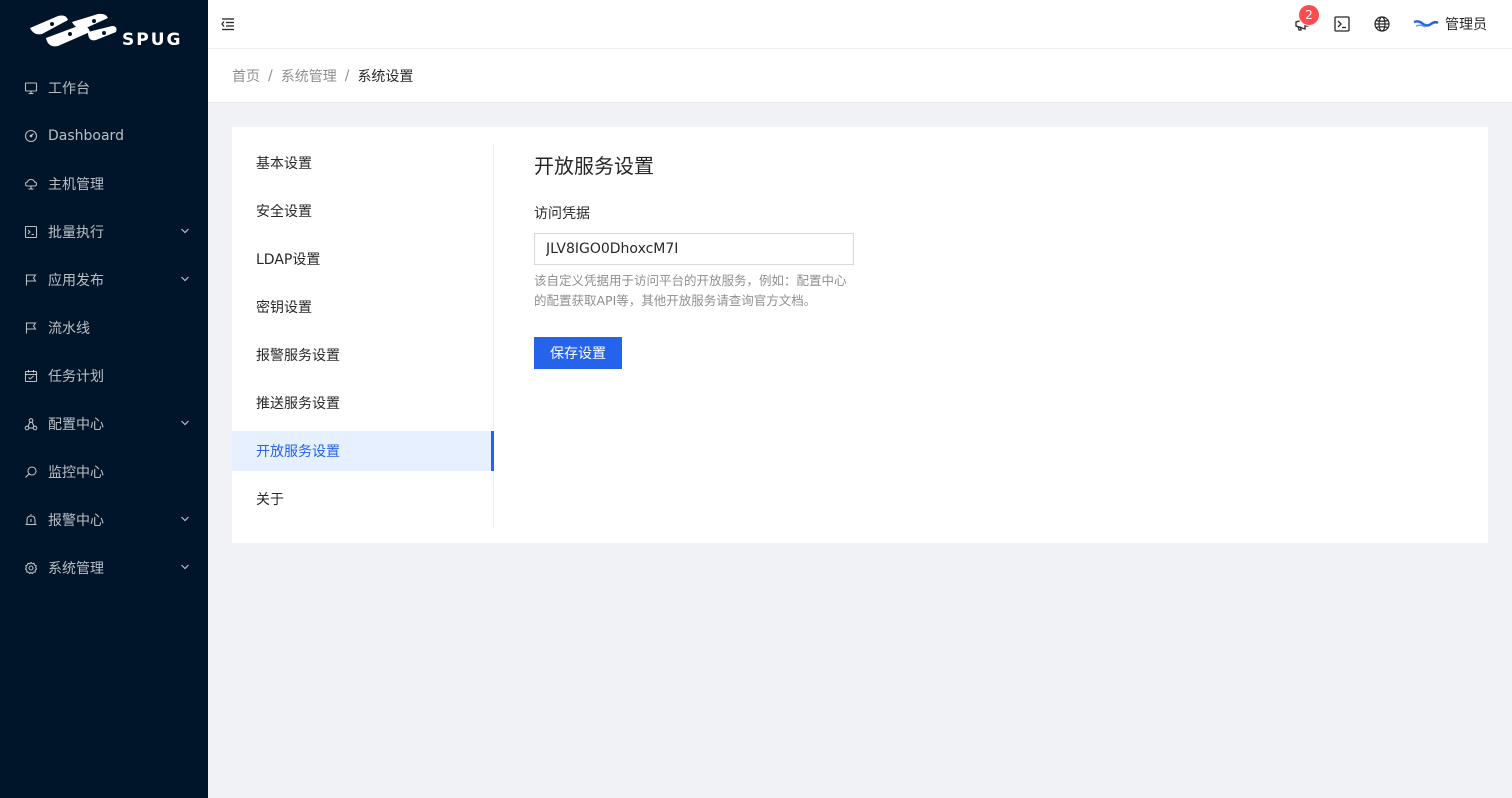  Describe the element at coordinates (69, 89) in the screenshot. I see `sidebar-item-label: 工作台` at that location.